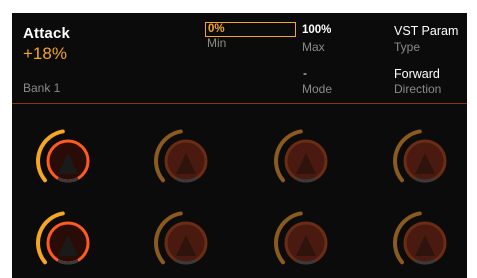 Image resolution: width=477 pixels, height=278 pixels. I want to click on min-value: 0%, so click(216, 29).